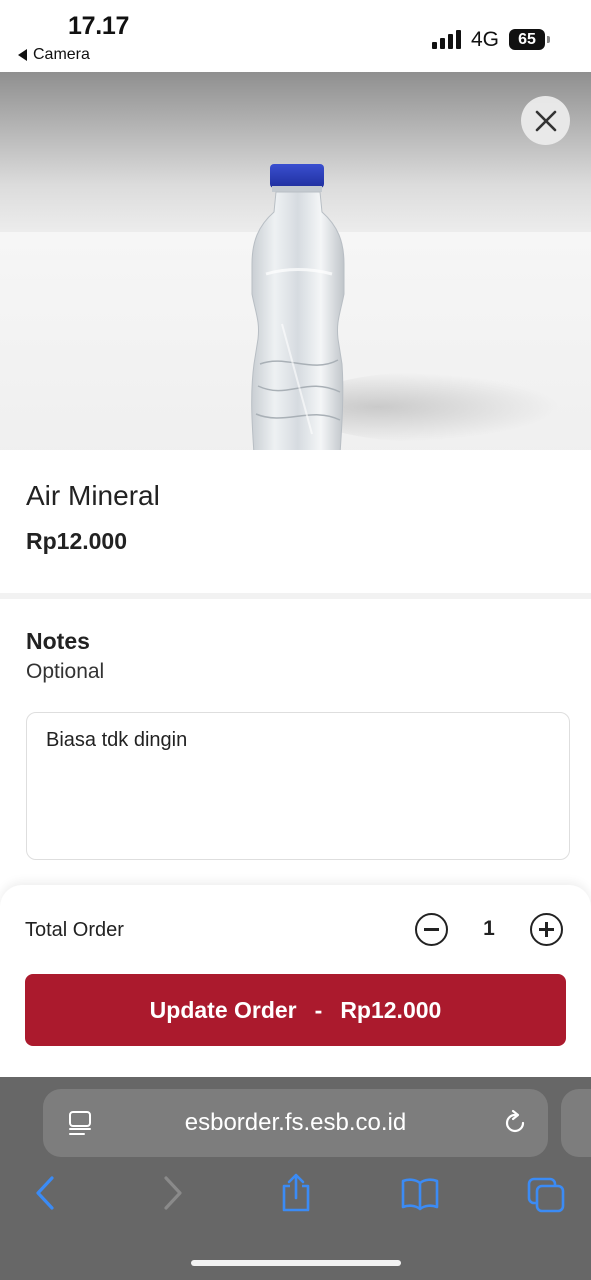 This screenshot has width=591, height=1280. I want to click on chevron-right-icon, so click(173, 1193).